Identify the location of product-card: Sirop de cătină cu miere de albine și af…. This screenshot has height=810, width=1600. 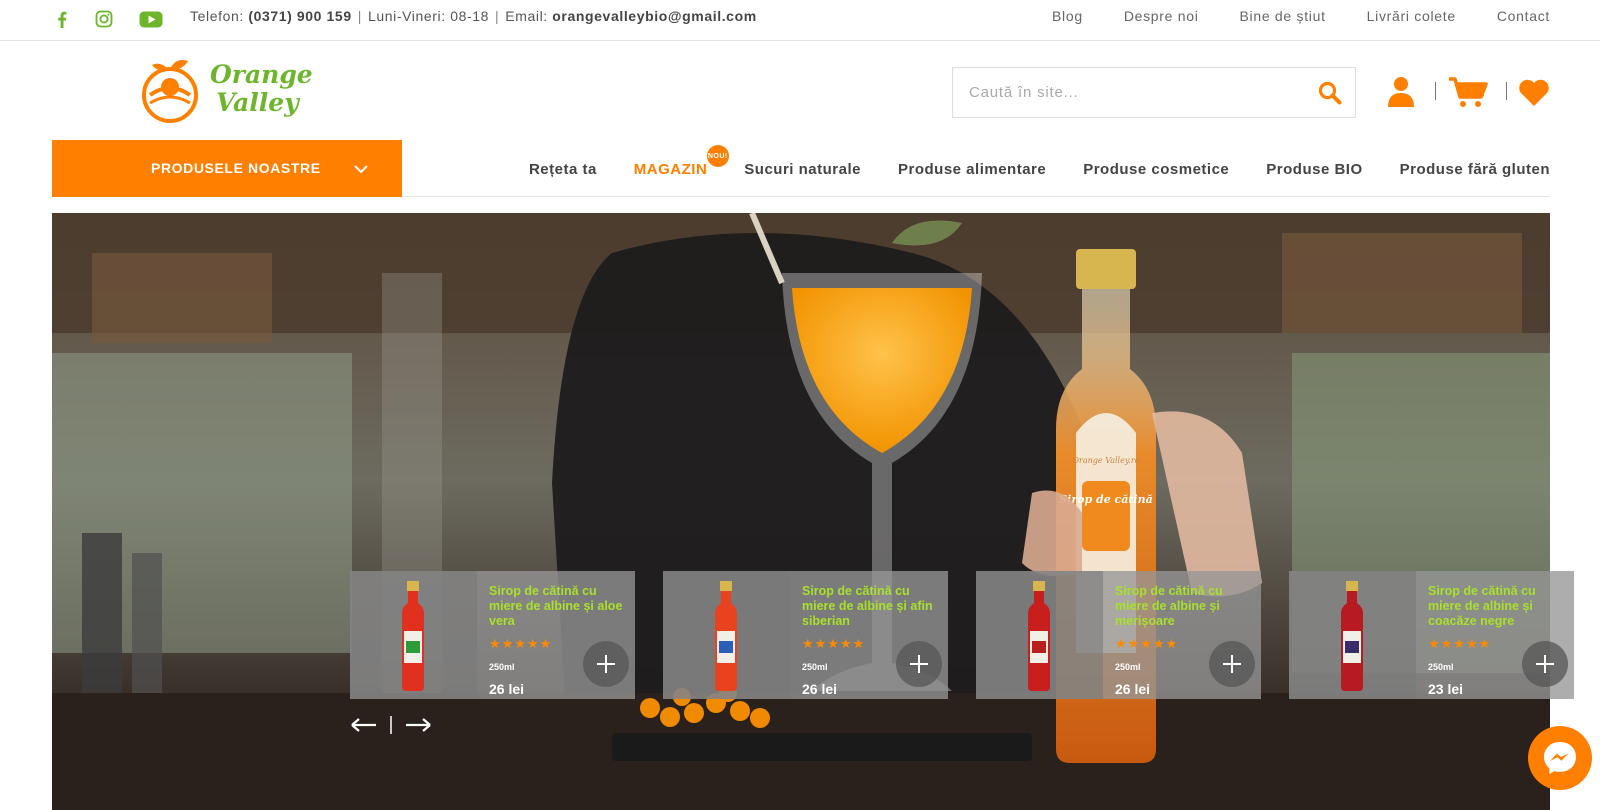
(805, 635).